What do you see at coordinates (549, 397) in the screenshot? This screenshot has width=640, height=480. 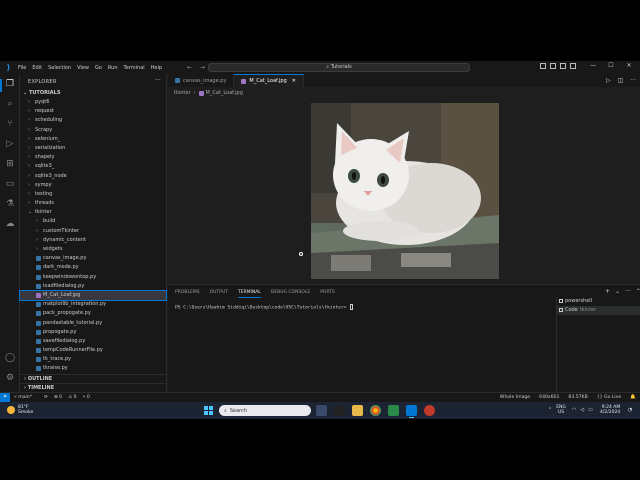 I see `status-item: 640x601` at bounding box center [549, 397].